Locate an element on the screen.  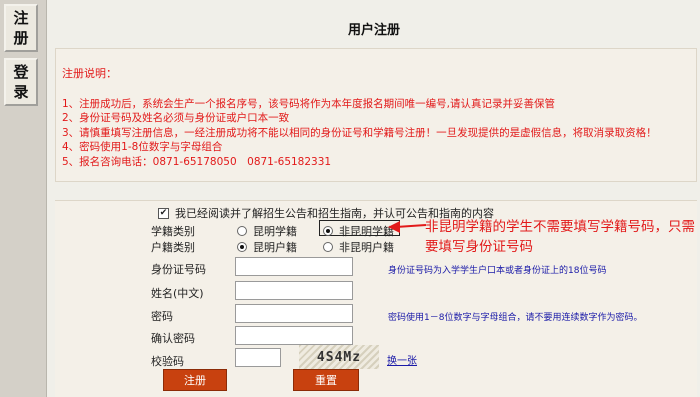
student-type-option-kunming: 昆明学籍 is located at coordinates (267, 231).